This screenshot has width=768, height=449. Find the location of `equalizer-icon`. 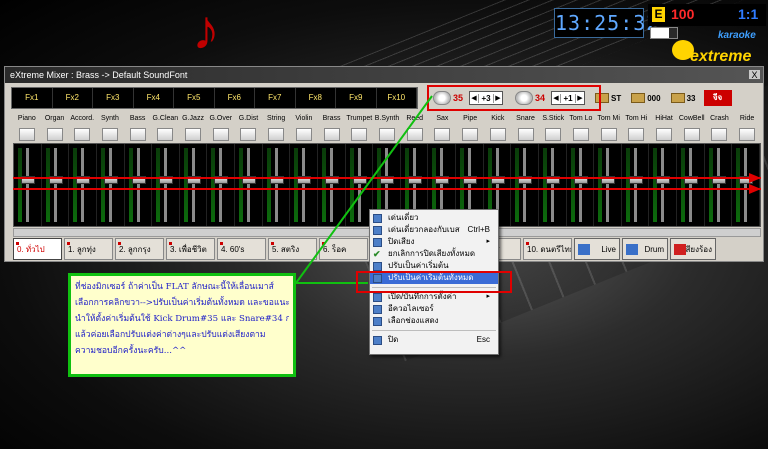

equalizer-icon is located at coordinates (377, 309).